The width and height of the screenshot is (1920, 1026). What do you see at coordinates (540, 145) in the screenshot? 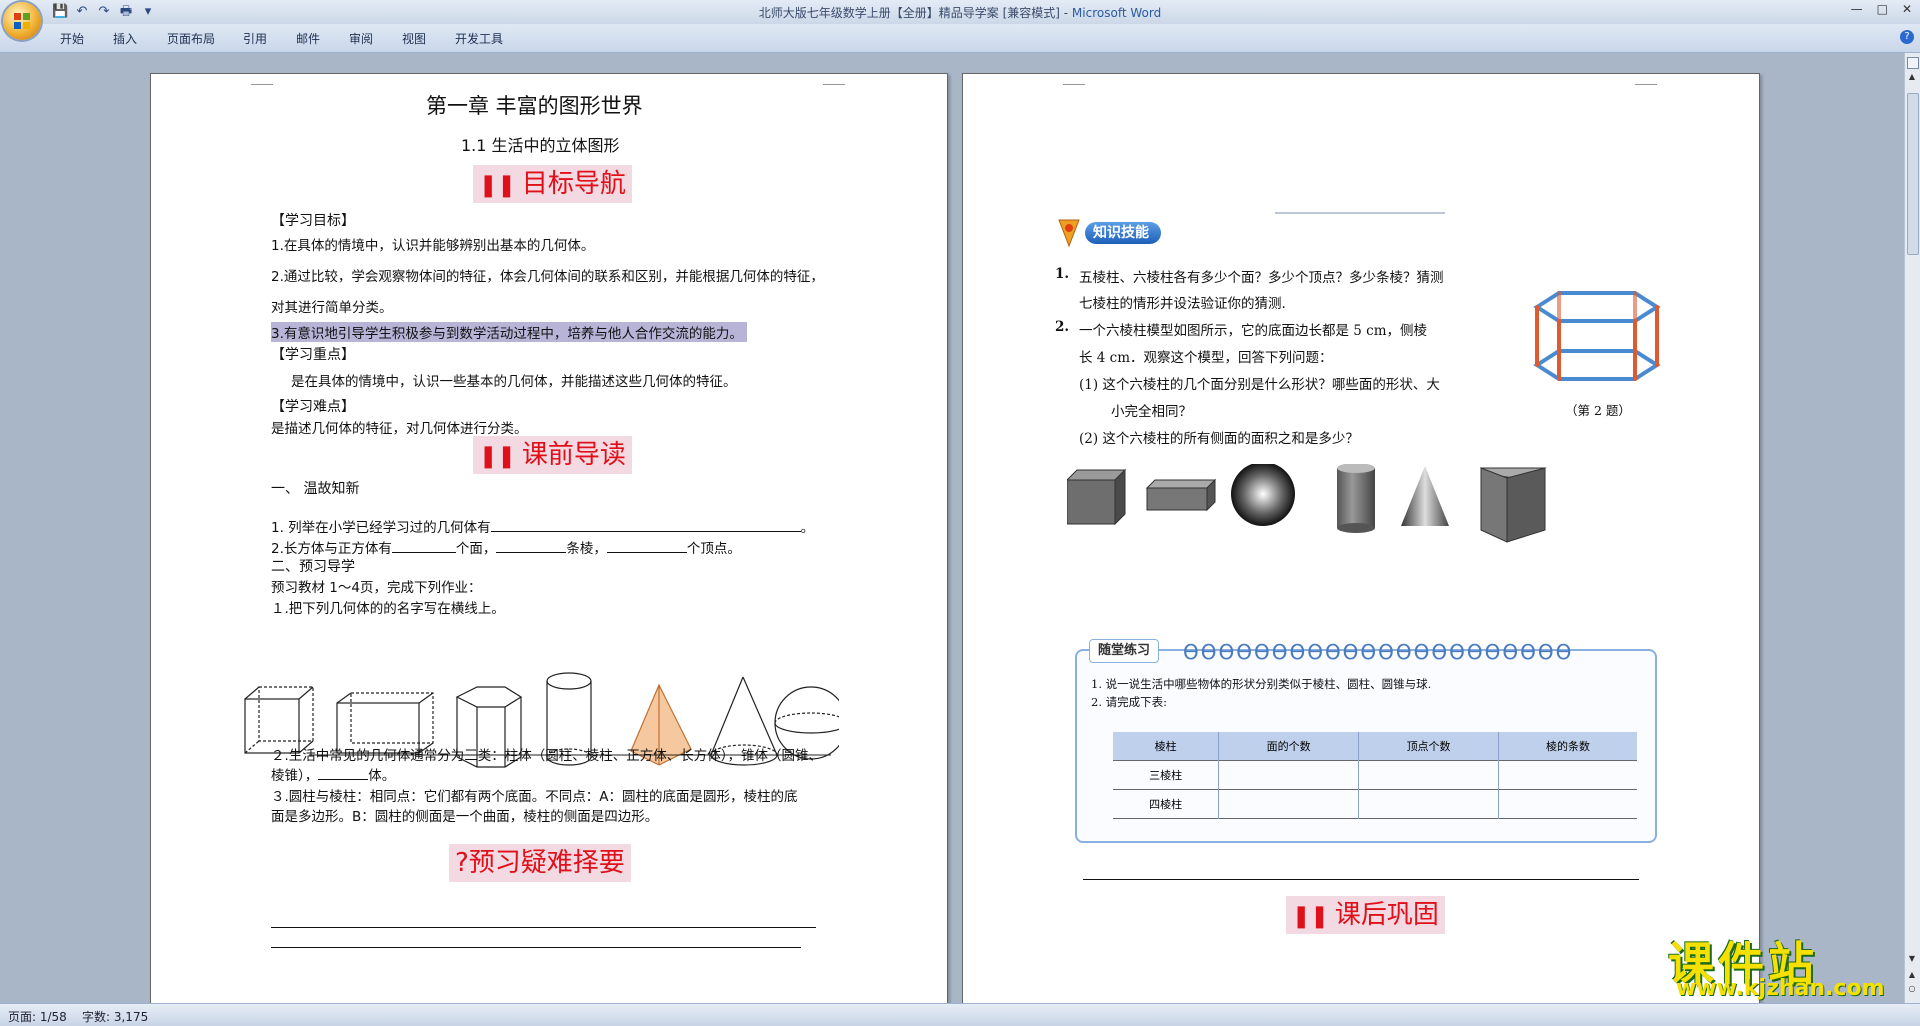
I see `section-title: 1.1 生活中的立体图形` at bounding box center [540, 145].